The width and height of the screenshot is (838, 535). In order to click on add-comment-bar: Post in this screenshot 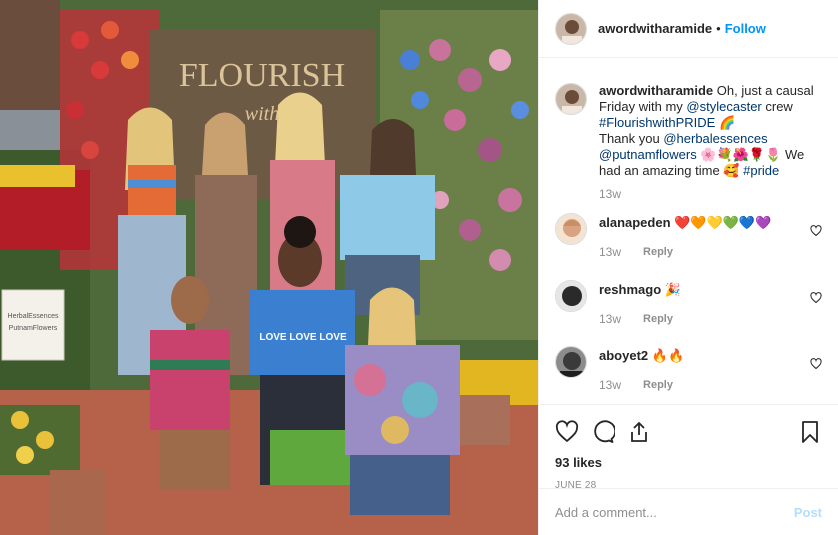, I will do `click(688, 511)`.